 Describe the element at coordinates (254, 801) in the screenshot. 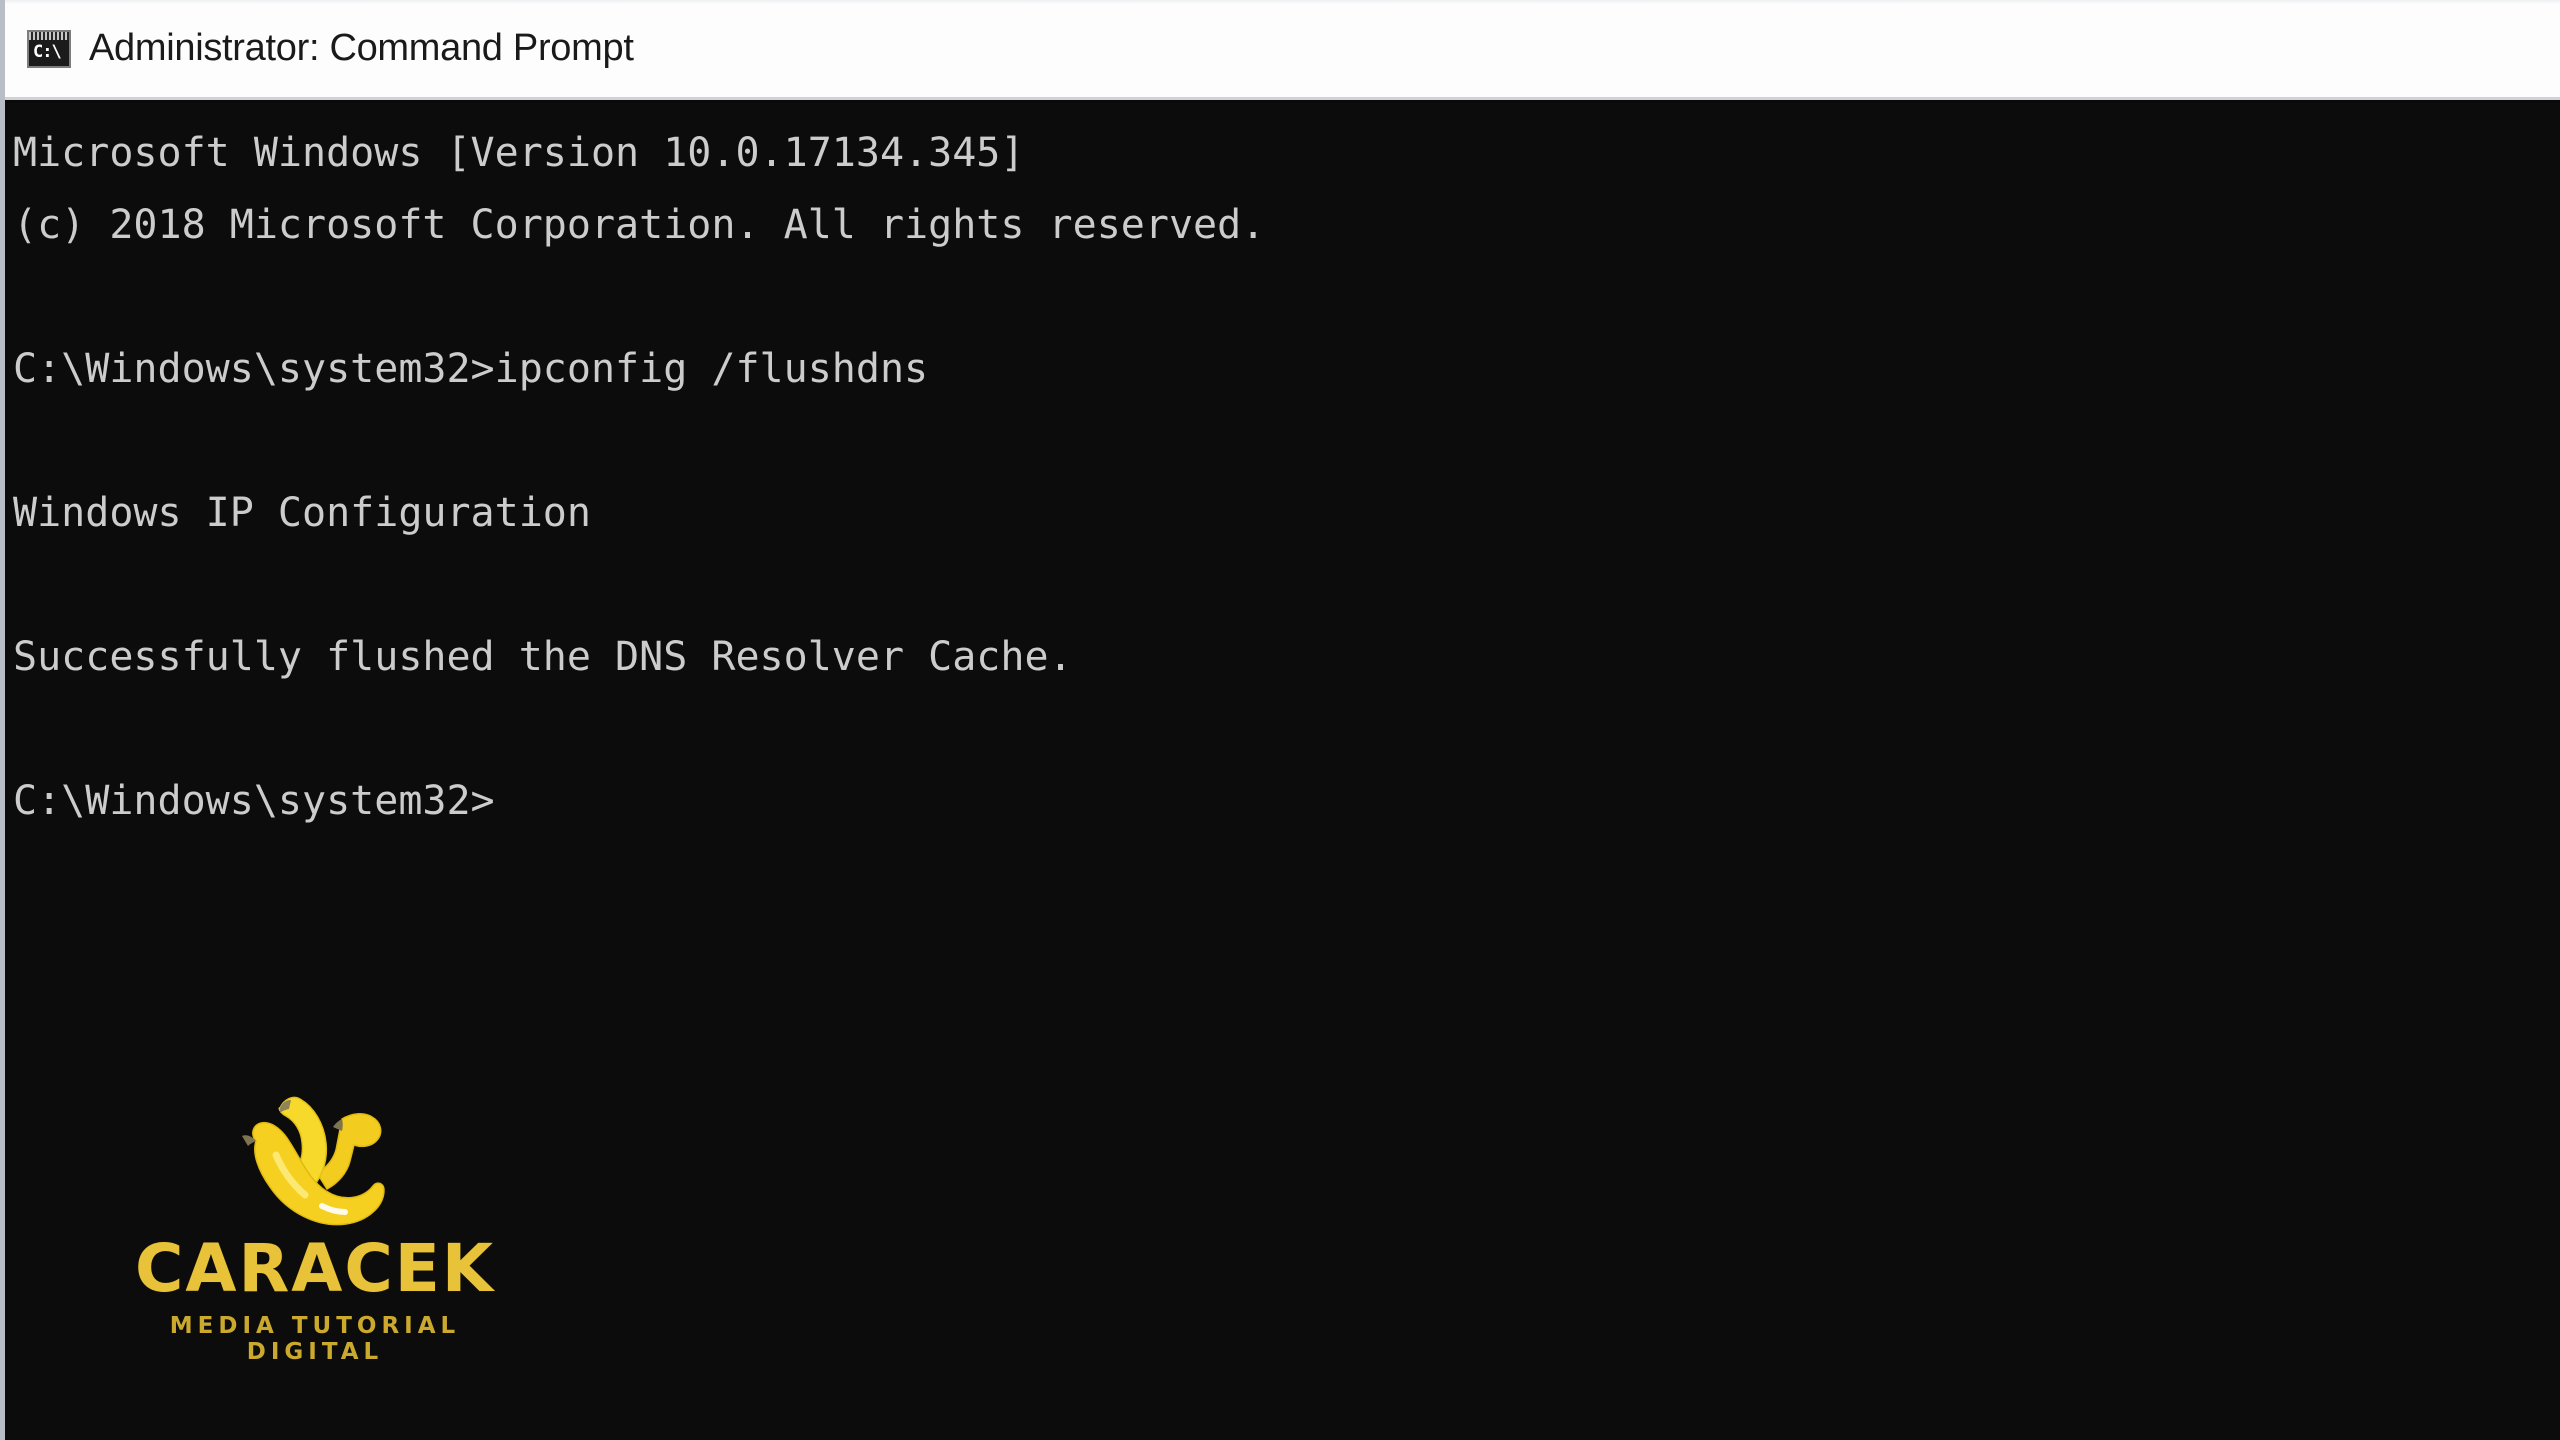

I see `console-line-prompt: C:\Windows\system32>` at that location.